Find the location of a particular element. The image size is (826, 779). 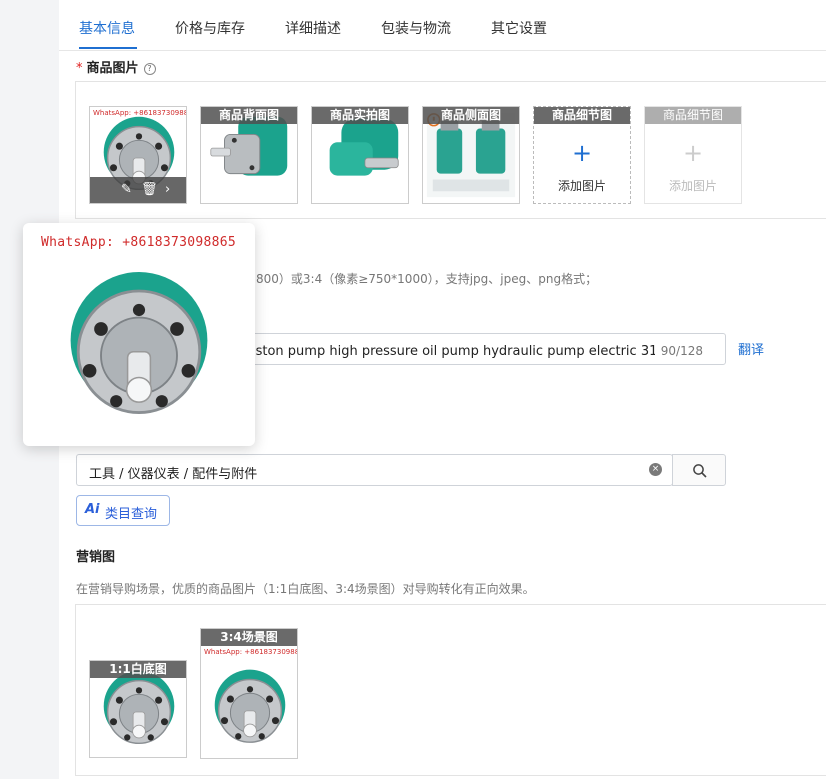

tab-packaging-logistics: 包装与物流 is located at coordinates (416, 28).